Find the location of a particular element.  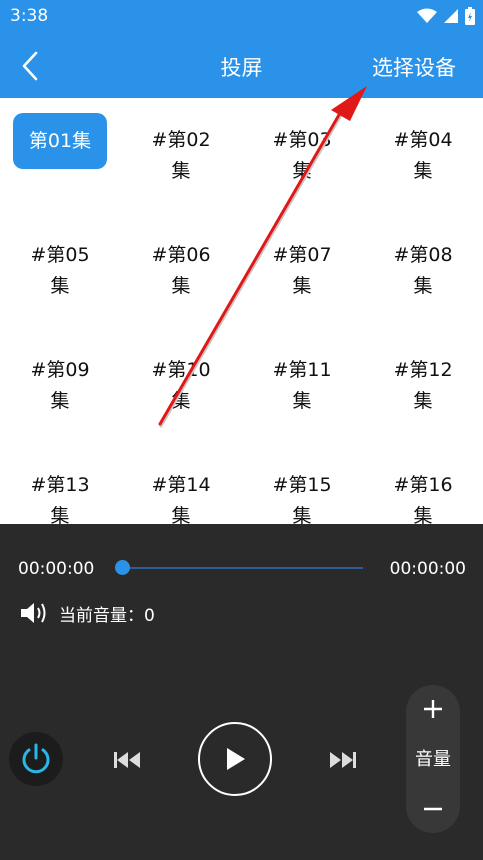

episode-item: #第06 集 is located at coordinates (181, 271).